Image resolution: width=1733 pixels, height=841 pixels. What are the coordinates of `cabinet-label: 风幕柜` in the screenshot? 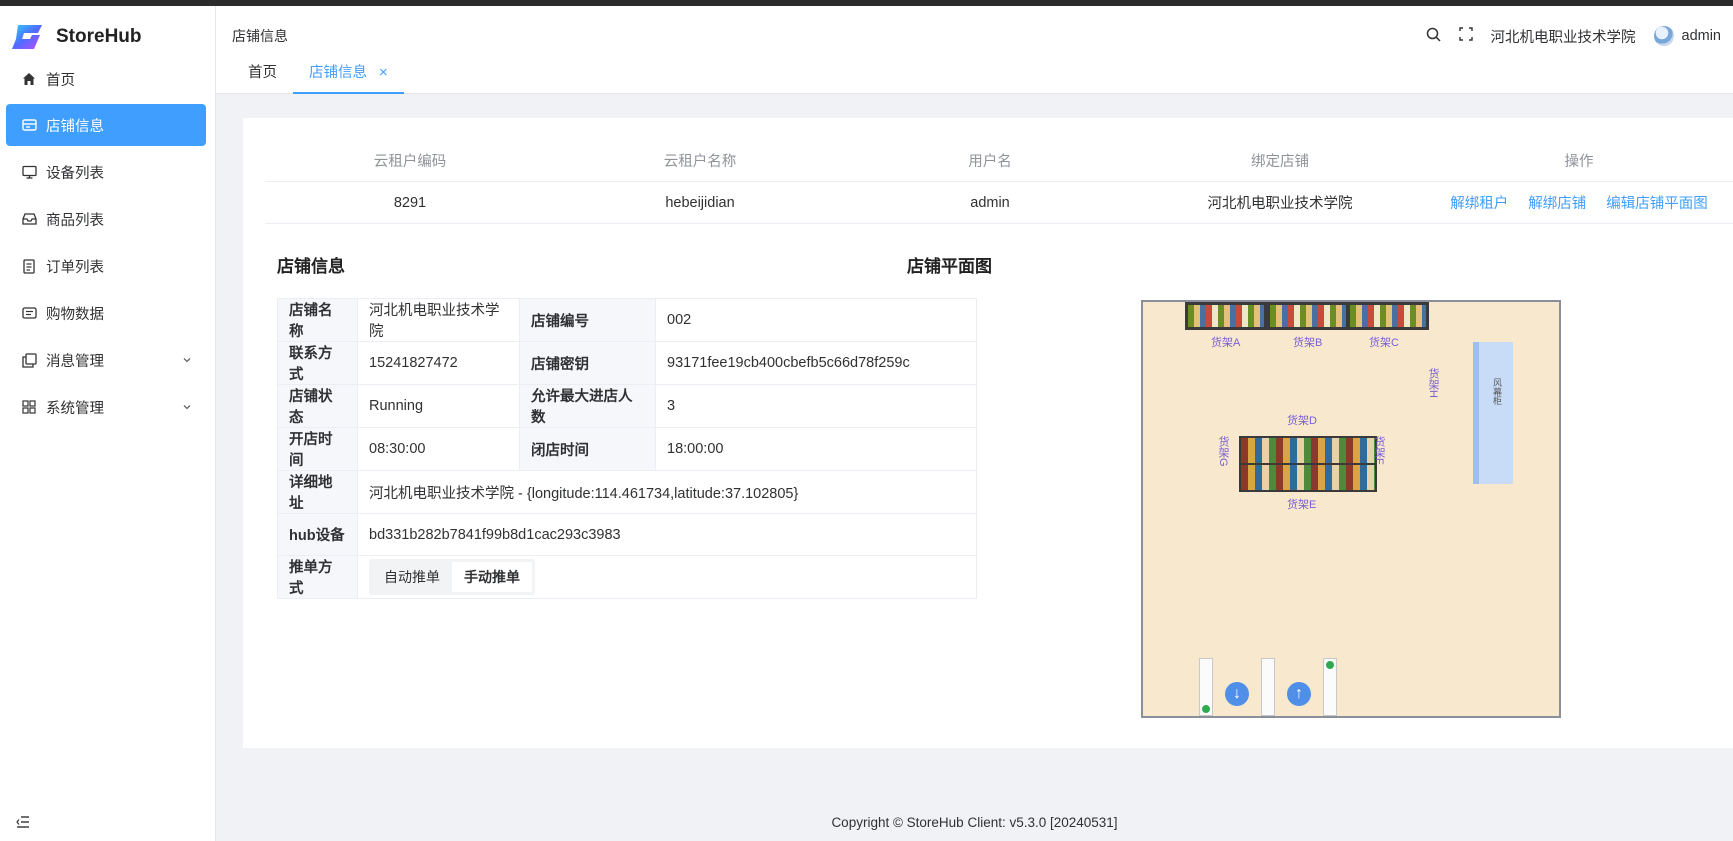 It's located at (1497, 391).